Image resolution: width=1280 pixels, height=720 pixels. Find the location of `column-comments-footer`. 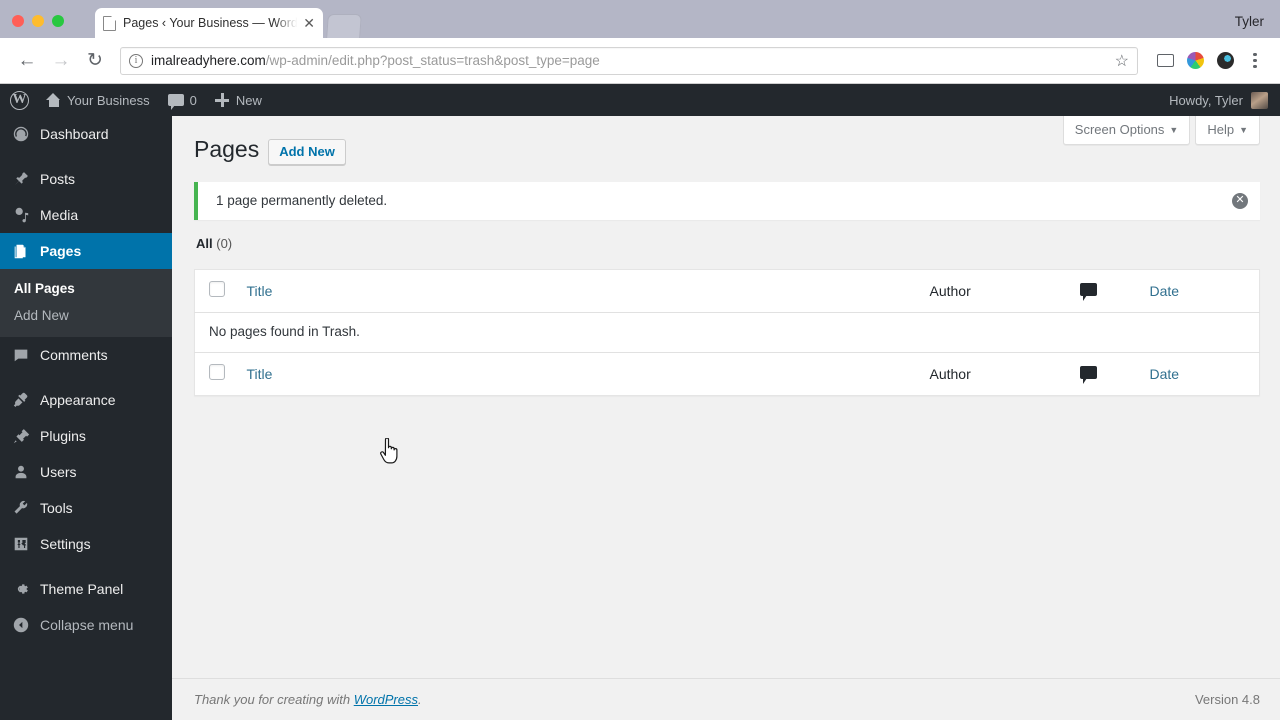

column-comments-footer is located at coordinates (1104, 373).